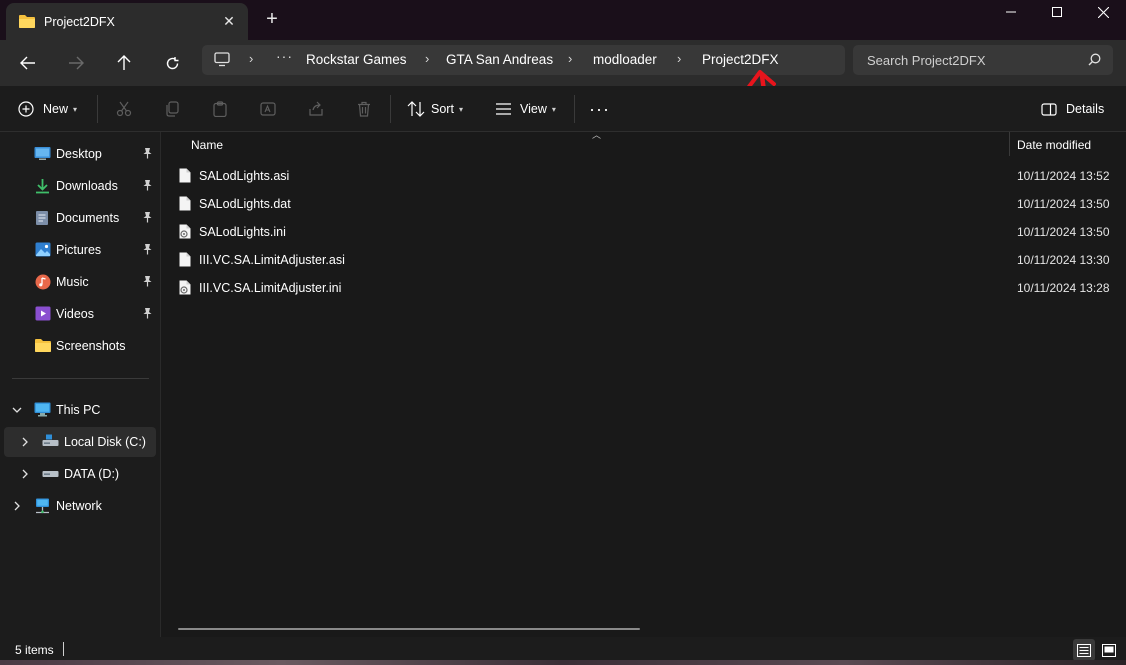  I want to click on maximize-button, so click(1057, 12).